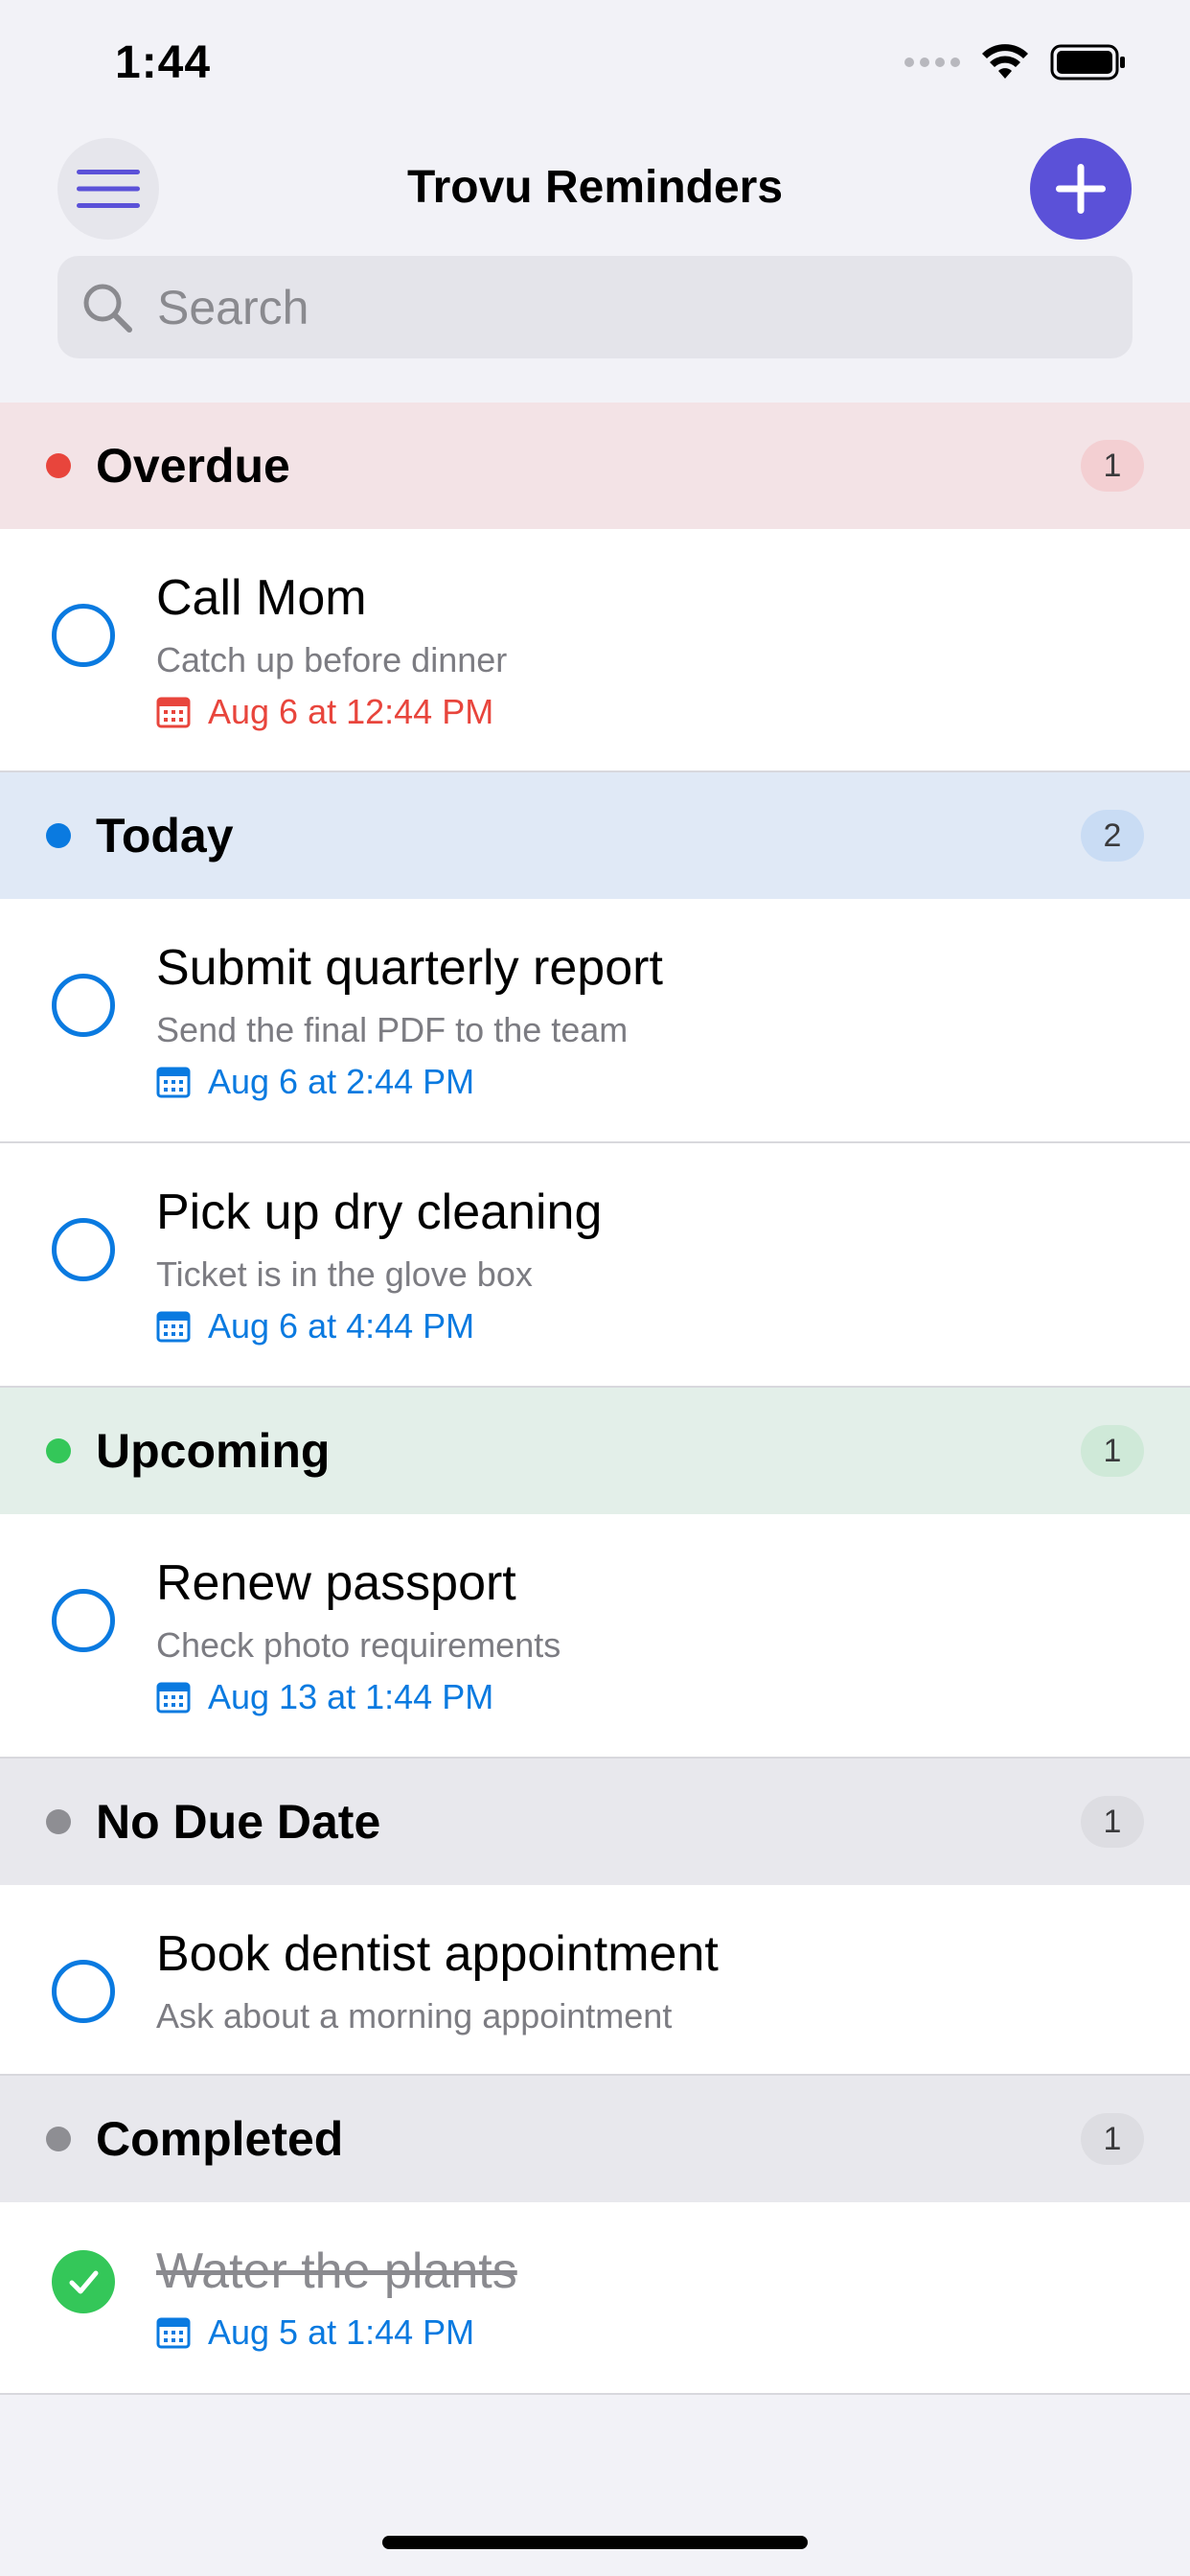 The image size is (1190, 2576). I want to click on status-bar: 1:44, so click(595, 63).